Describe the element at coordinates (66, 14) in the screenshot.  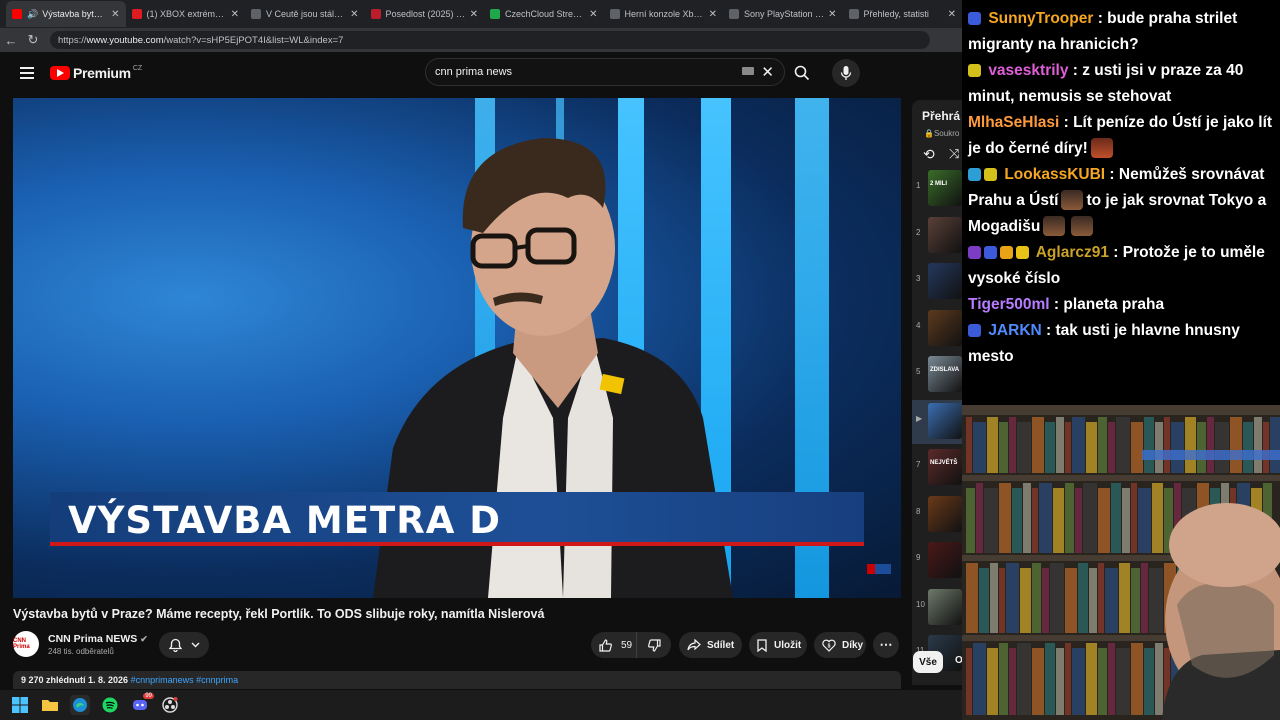
I see `browser-tab: 🔊 Výstavba bytů v Praz ✕` at that location.